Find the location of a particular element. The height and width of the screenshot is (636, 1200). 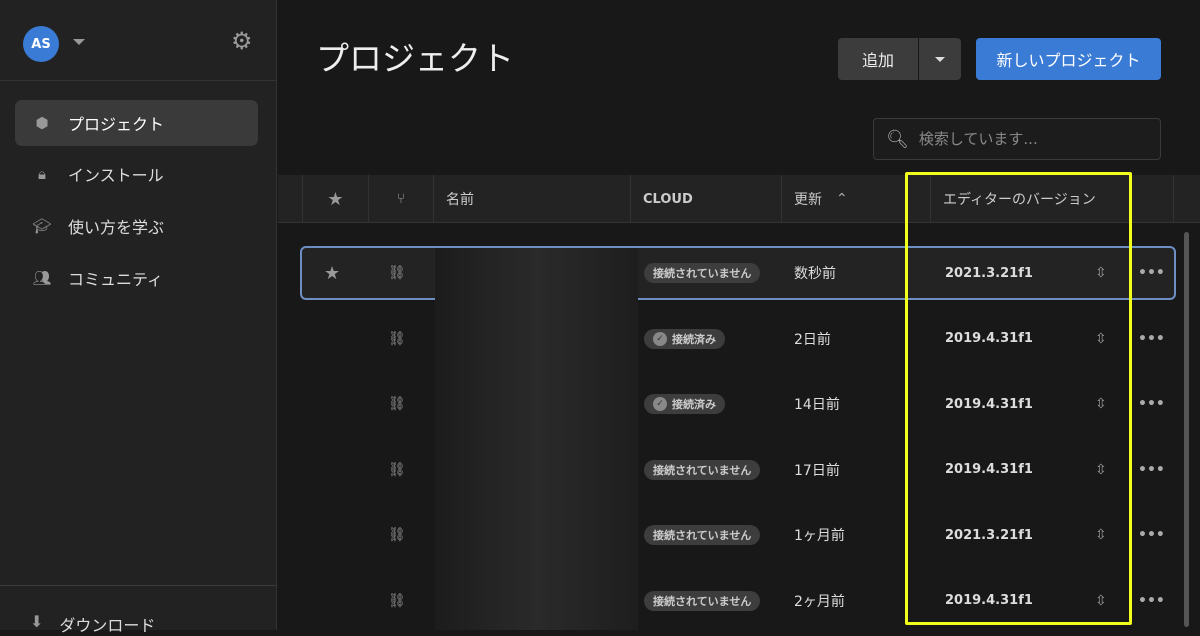

star-column-header: ★ is located at coordinates (335, 199).